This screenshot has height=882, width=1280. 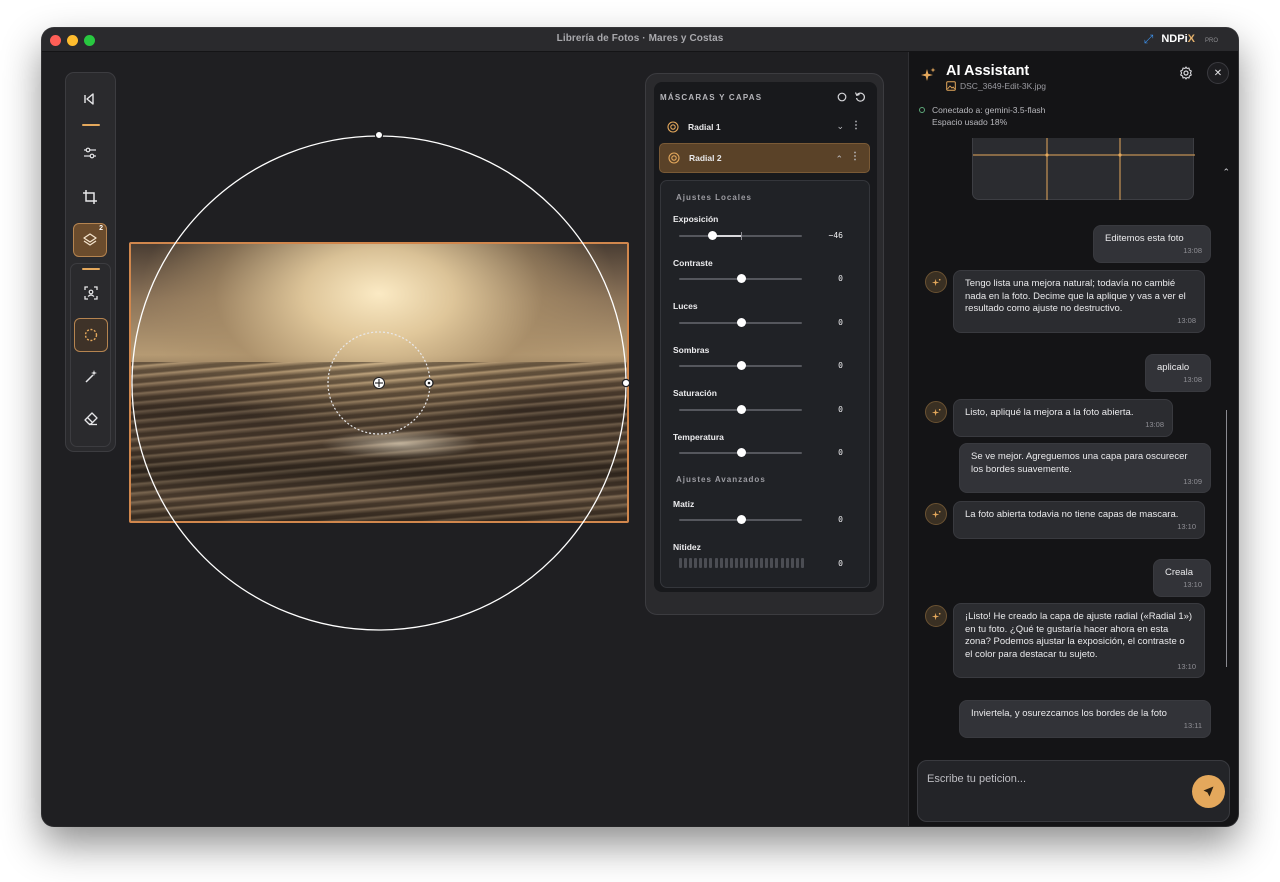 I want to click on adj-value-hue: 0, so click(x=840, y=519).